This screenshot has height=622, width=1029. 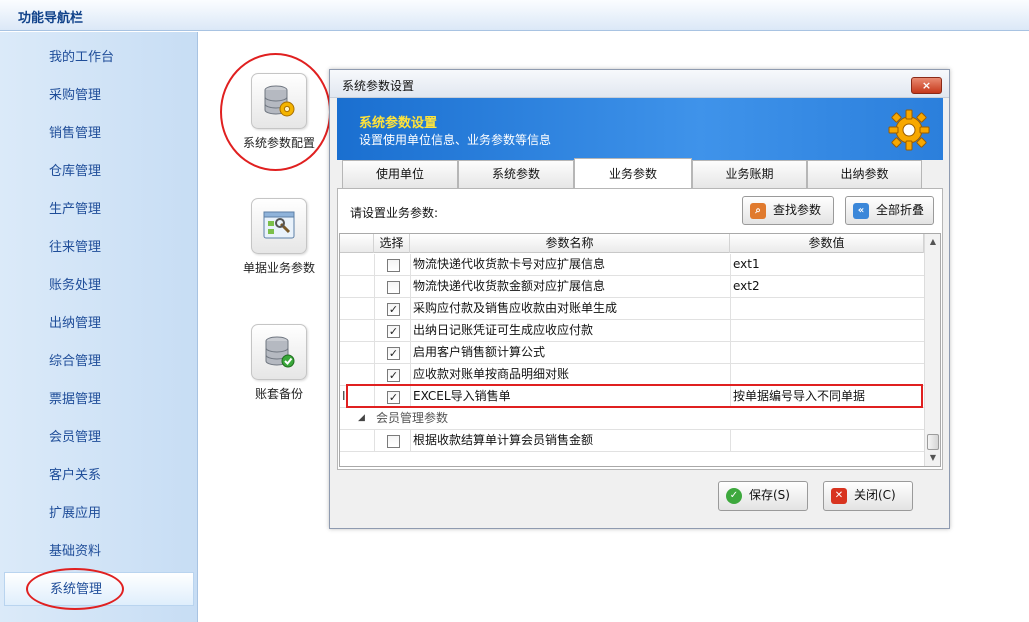 I want to click on collapse-icon: «, so click(x=861, y=211).